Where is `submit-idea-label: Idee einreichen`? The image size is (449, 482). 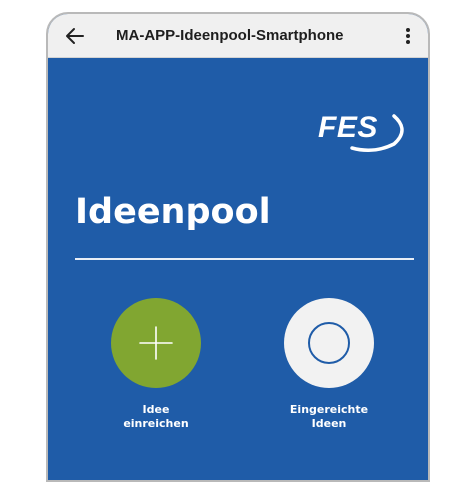
submit-idea-label: Idee einreichen is located at coordinates (156, 417).